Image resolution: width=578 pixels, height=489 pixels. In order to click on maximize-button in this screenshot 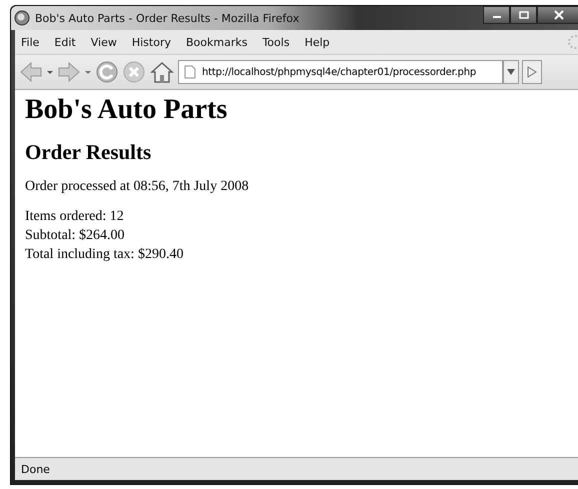, I will do `click(523, 15)`.